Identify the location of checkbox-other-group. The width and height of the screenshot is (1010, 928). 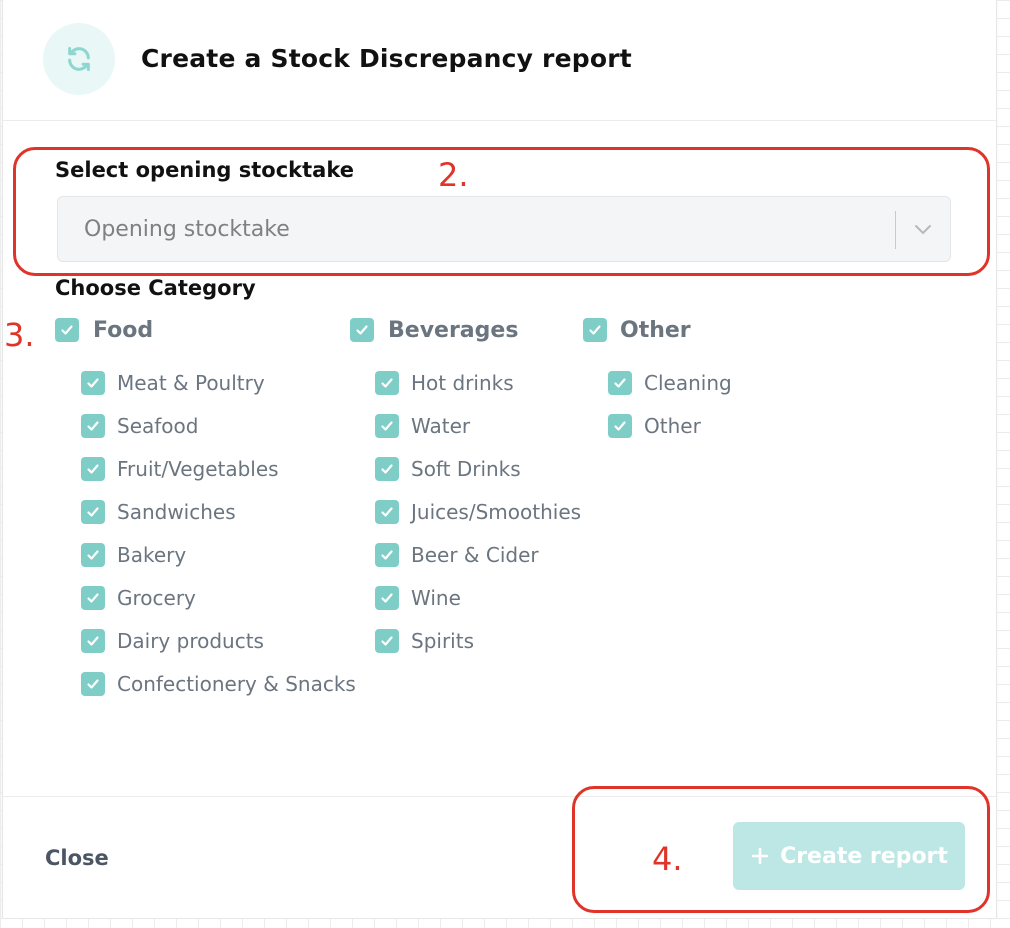
(595, 330).